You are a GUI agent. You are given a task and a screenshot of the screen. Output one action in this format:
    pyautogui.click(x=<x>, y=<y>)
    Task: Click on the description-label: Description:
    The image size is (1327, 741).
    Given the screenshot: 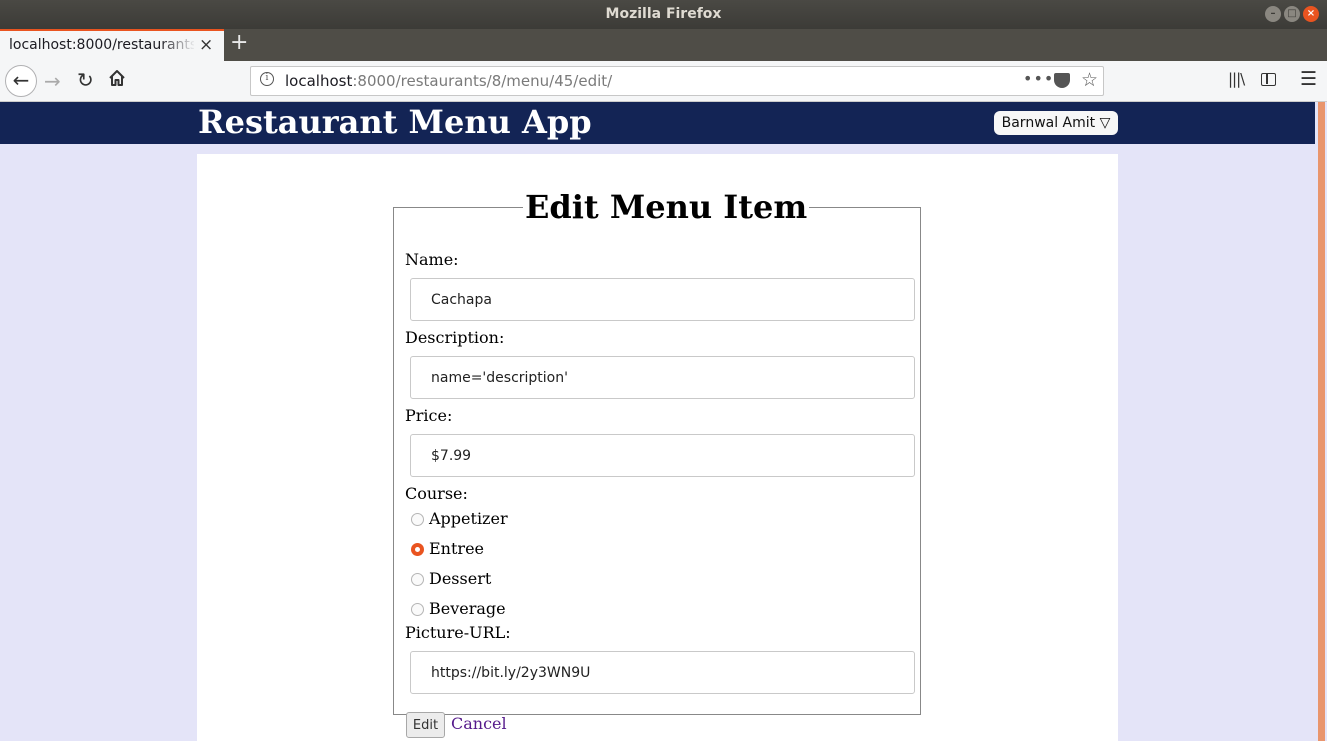 What is the action you would take?
    pyautogui.click(x=455, y=337)
    